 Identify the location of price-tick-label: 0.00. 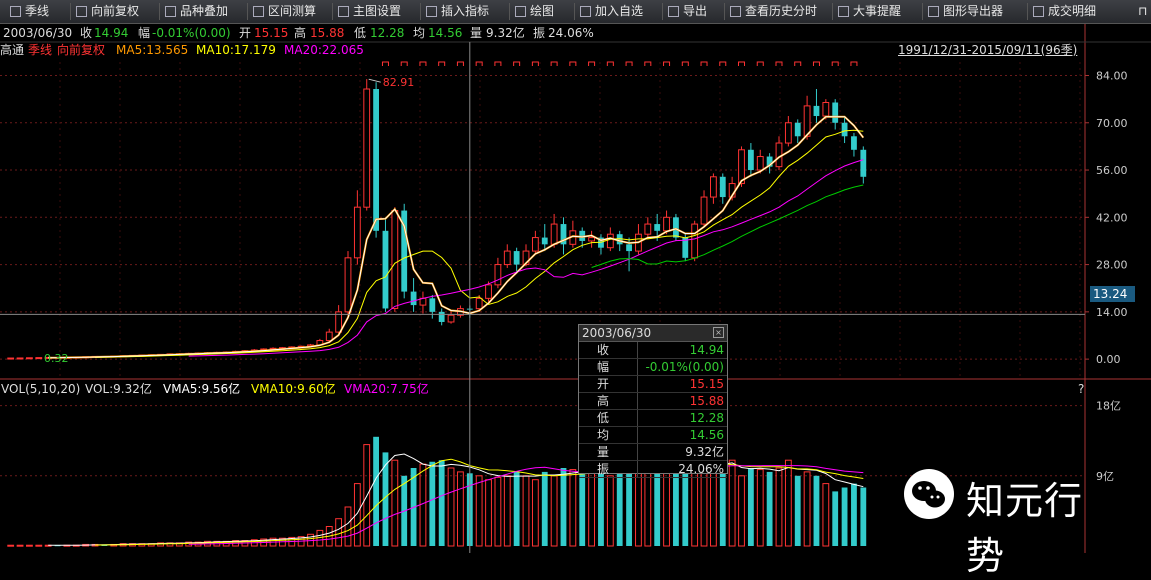
(1108, 359).